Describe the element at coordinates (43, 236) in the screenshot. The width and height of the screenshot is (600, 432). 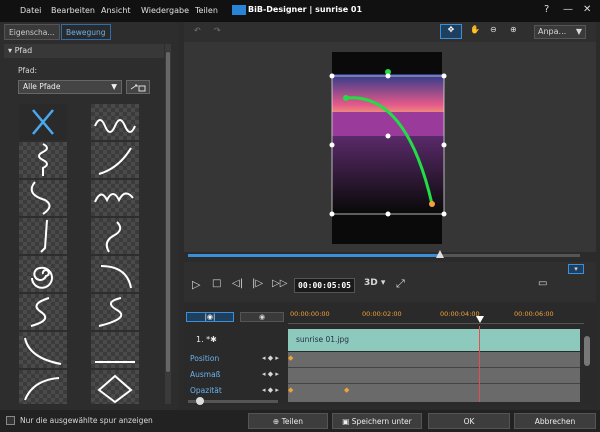
I see `path-vertical` at that location.